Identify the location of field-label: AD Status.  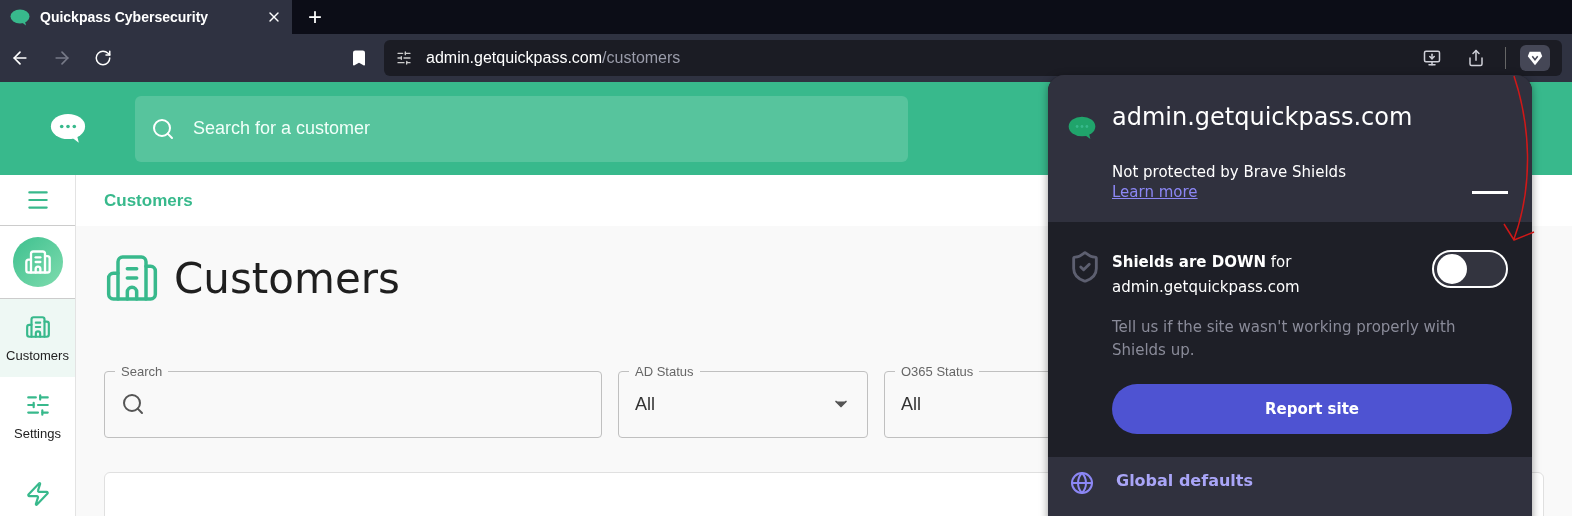
(664, 371).